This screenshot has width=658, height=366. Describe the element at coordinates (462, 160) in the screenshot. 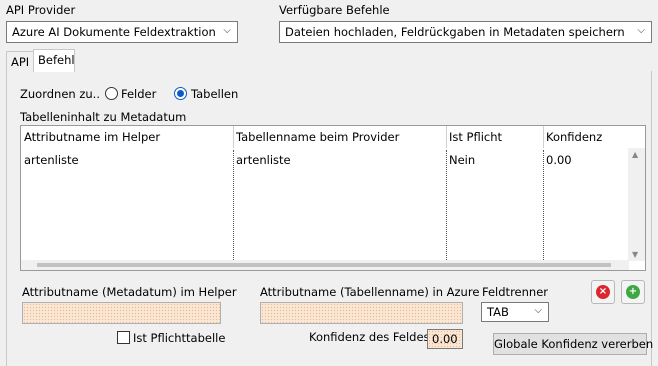

I see `table-cell: Nein` at that location.